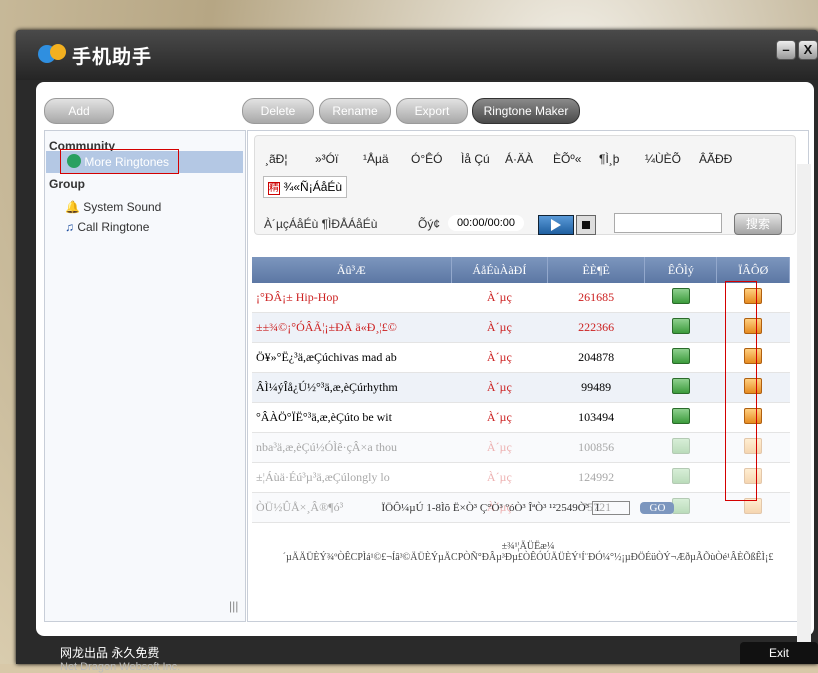 This screenshot has width=818, height=673. Describe the element at coordinates (276, 159) in the screenshot. I see `category-tab: ¸ãÐ¦` at that location.